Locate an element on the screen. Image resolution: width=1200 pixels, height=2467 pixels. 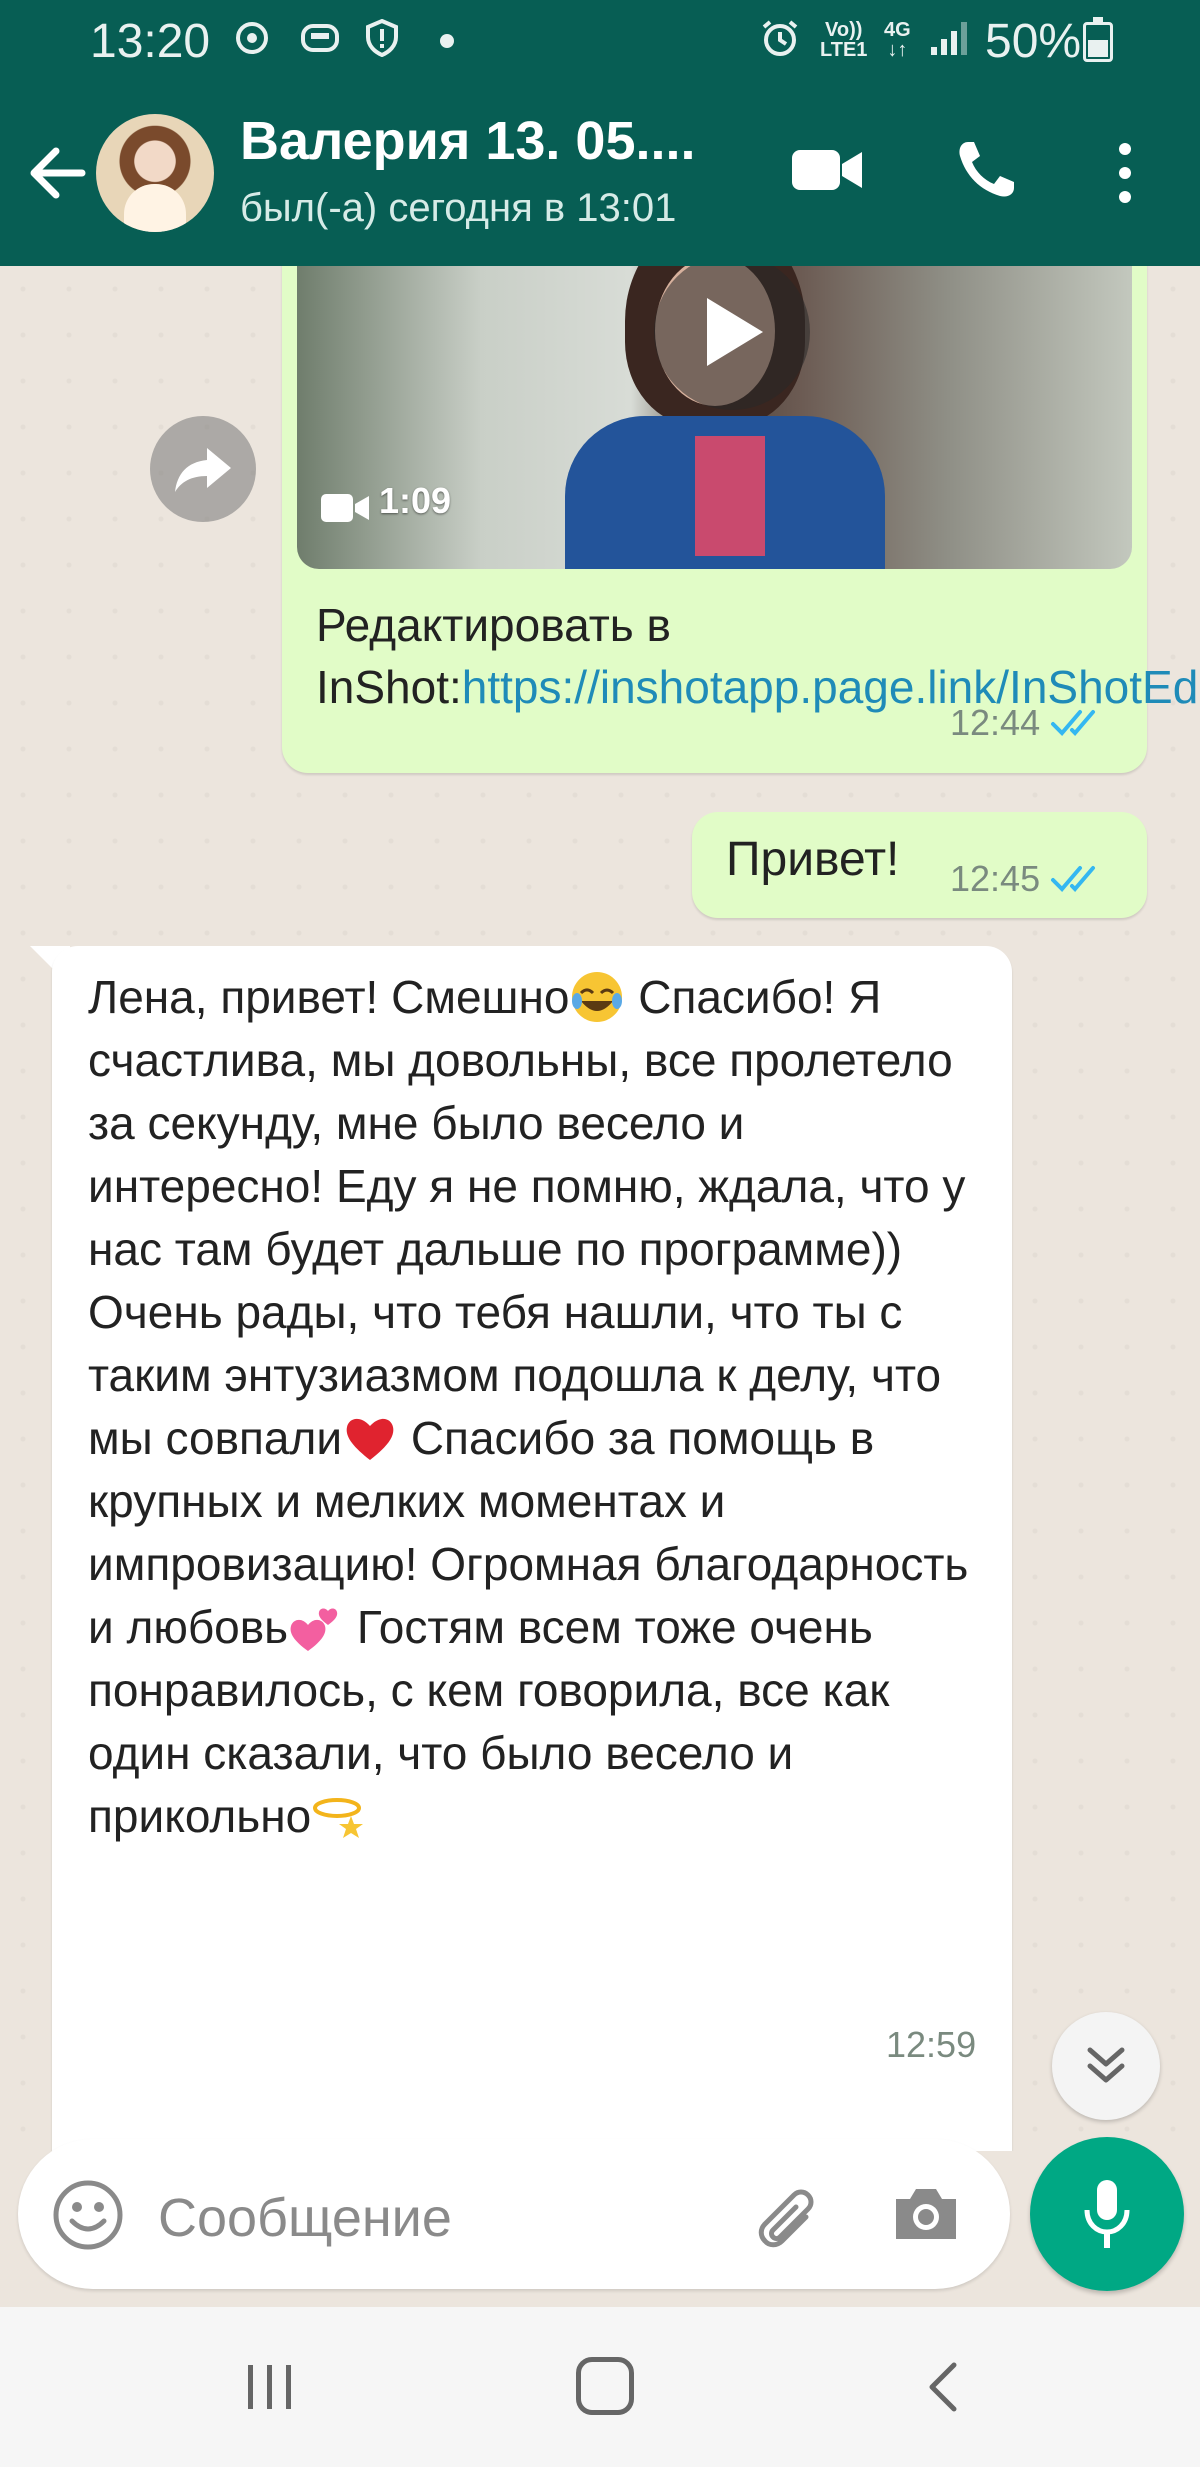
message-meta: 12:45 is located at coordinates (1028, 879).